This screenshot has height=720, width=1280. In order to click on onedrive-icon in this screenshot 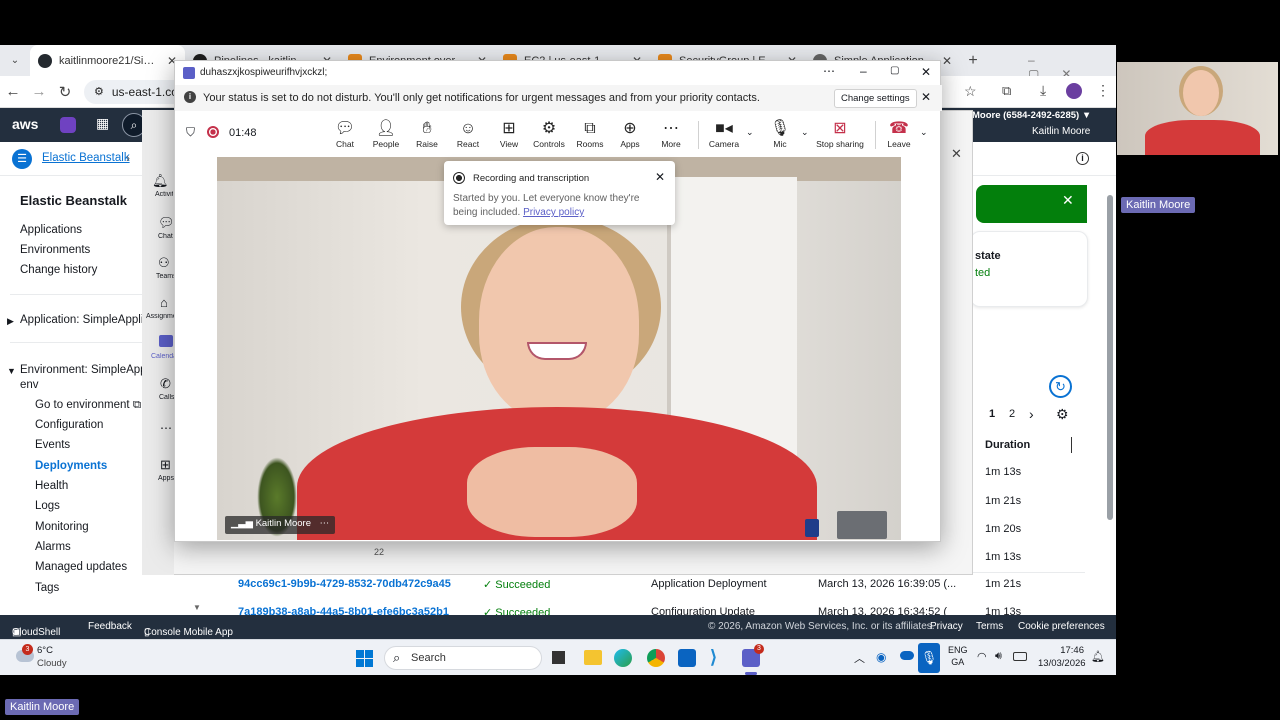, I will do `click(907, 655)`.